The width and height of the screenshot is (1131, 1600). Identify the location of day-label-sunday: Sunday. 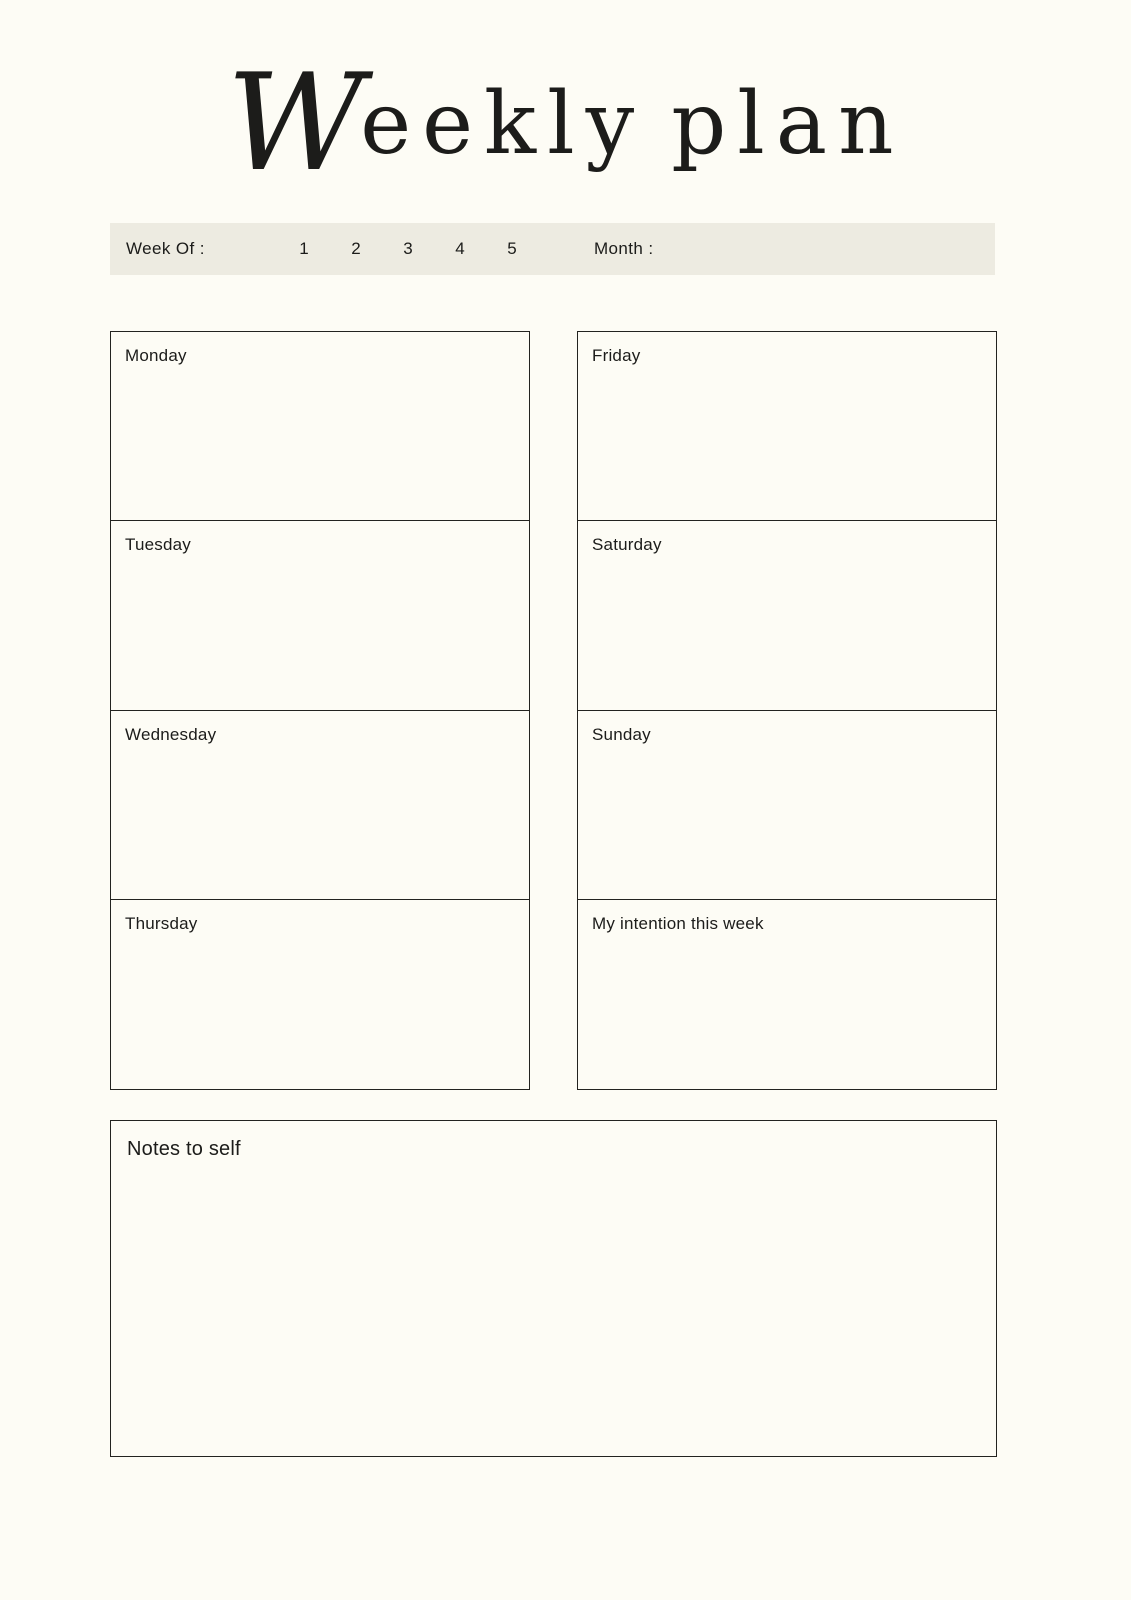
(621, 734).